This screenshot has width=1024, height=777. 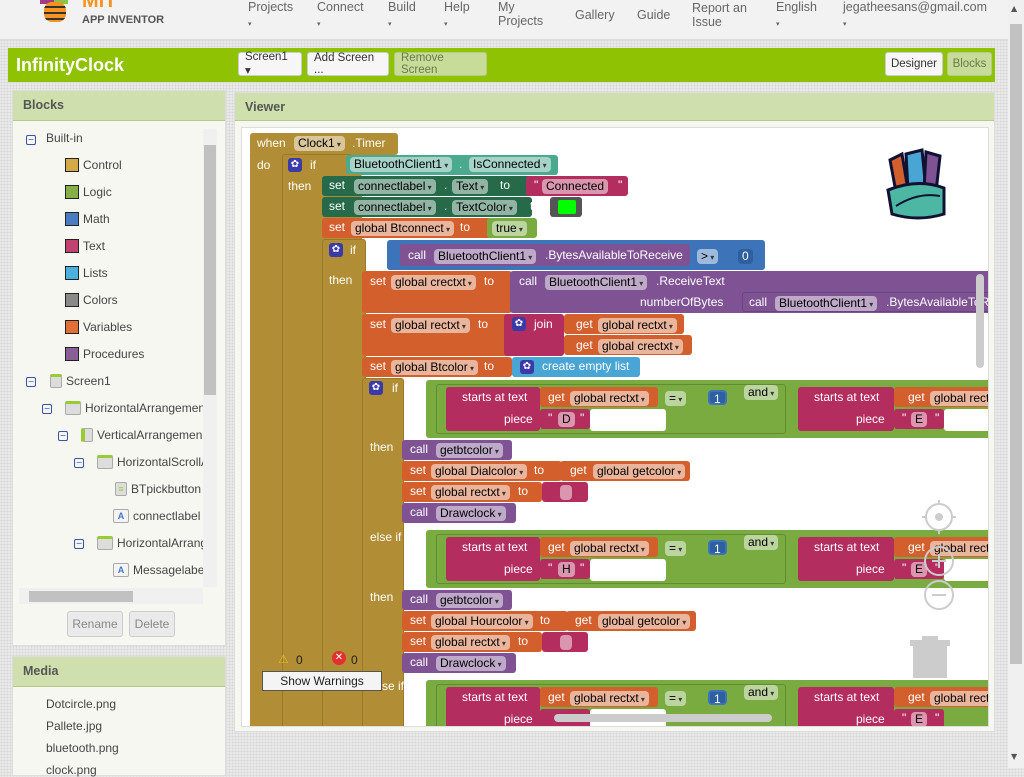 What do you see at coordinates (88, 192) in the screenshot?
I see `drawer-logic: Logic` at bounding box center [88, 192].